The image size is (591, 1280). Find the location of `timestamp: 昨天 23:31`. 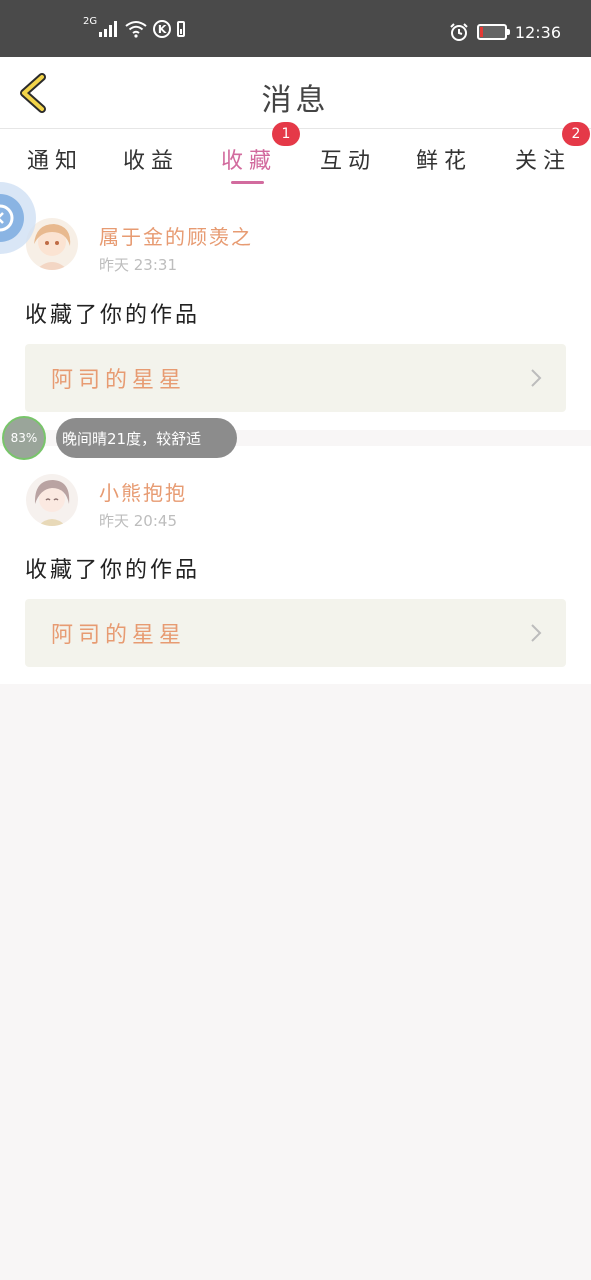

timestamp: 昨天 23:31 is located at coordinates (138, 265).